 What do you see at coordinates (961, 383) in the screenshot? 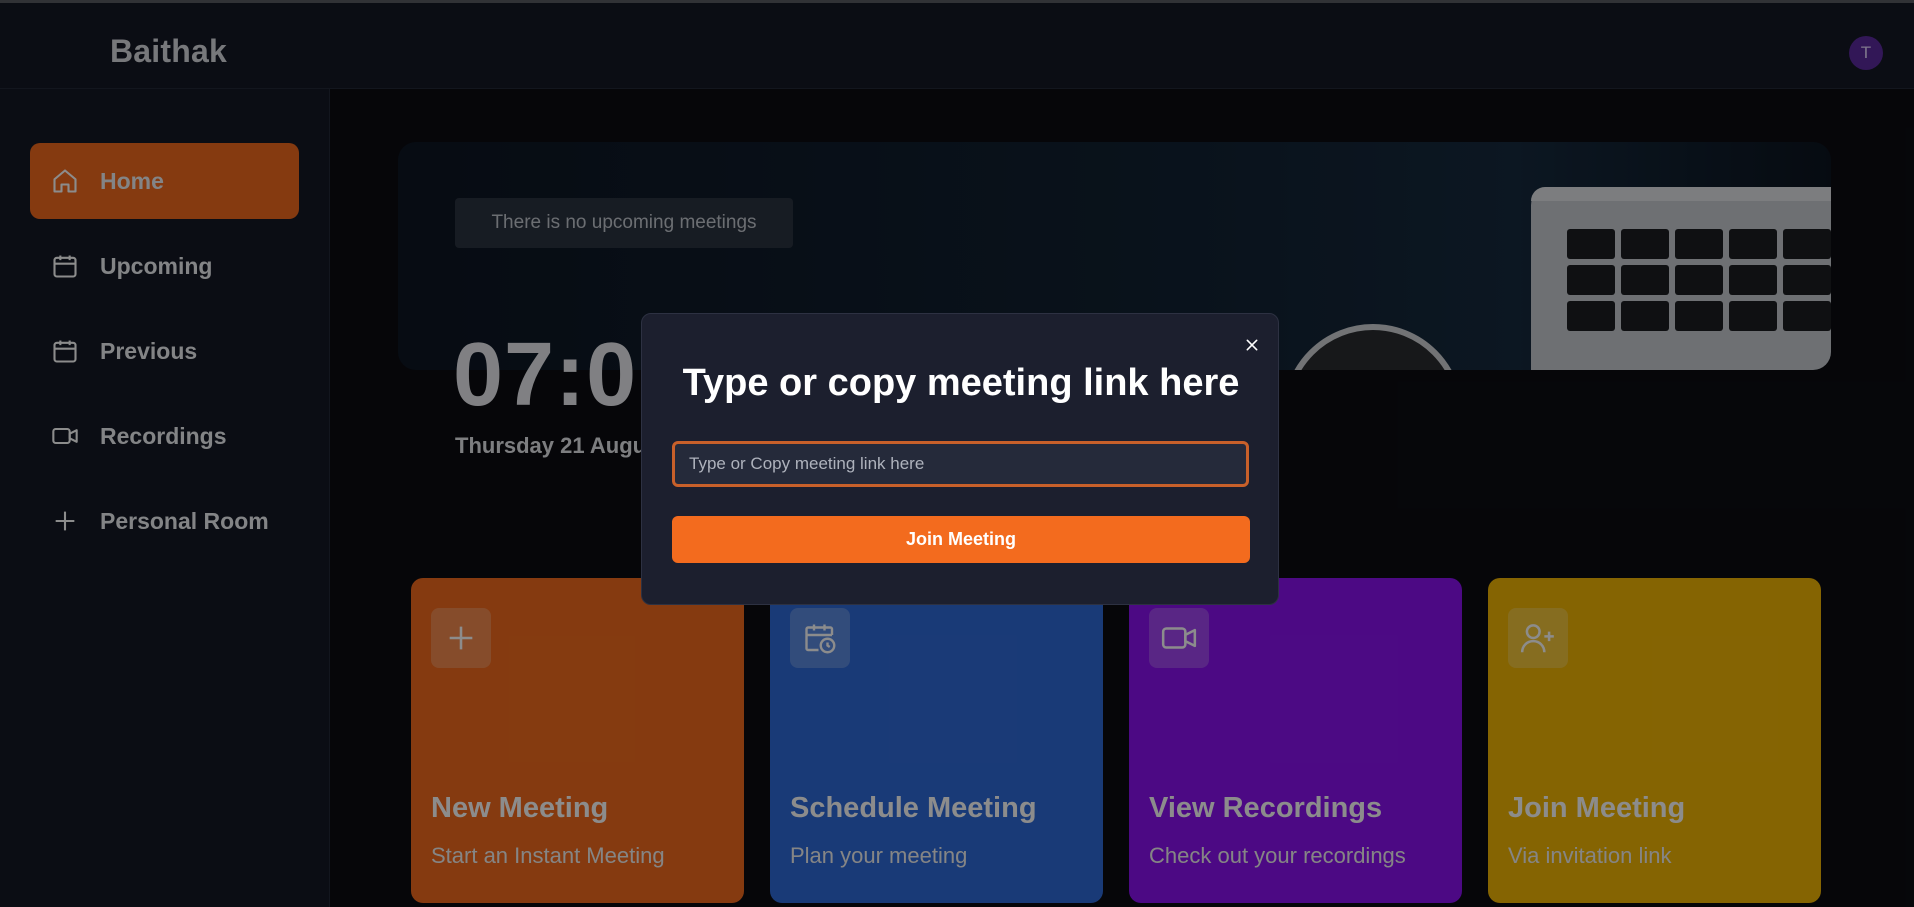
I see `modal-title: Type or copy meeting link here` at bounding box center [961, 383].